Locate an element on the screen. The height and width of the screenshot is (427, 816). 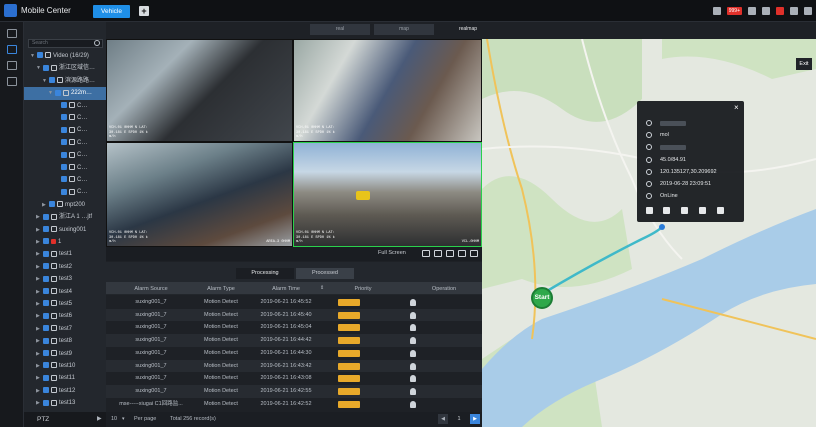
bell-icon is located at coordinates (716, 11).